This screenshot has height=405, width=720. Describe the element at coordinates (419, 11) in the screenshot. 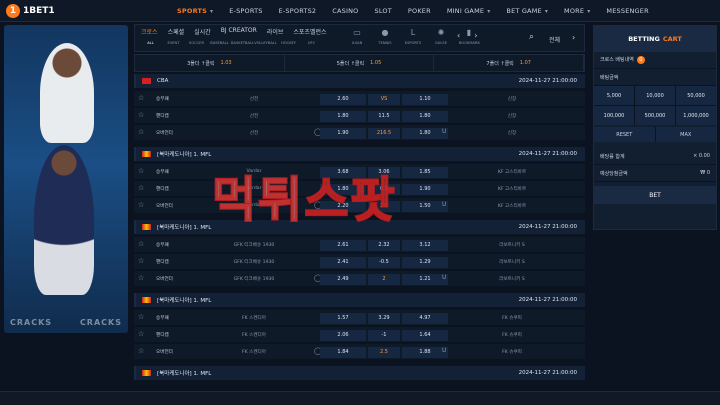

I see `nav-poker: POKER` at that location.